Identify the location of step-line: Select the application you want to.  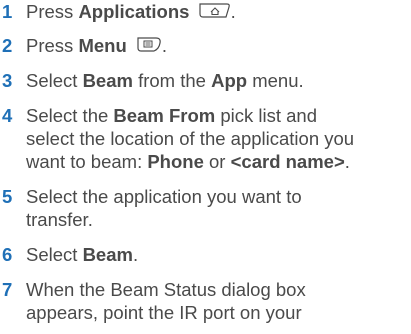
(164, 196).